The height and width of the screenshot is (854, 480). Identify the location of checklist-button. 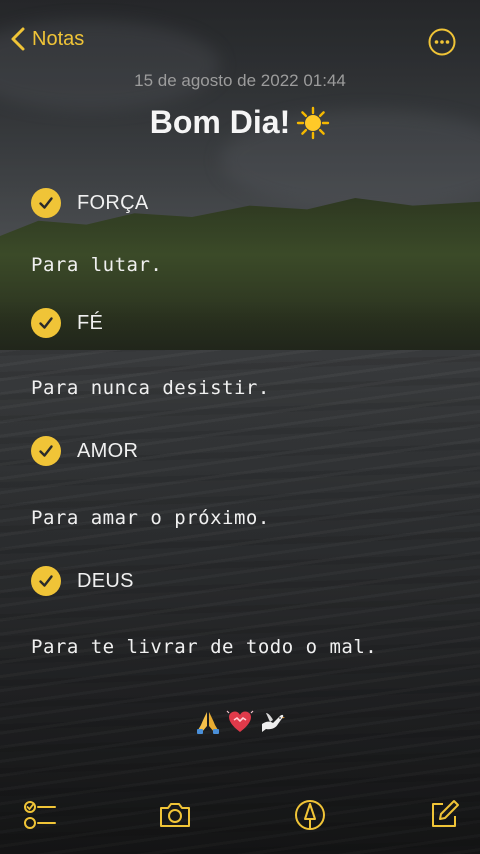
(40, 815).